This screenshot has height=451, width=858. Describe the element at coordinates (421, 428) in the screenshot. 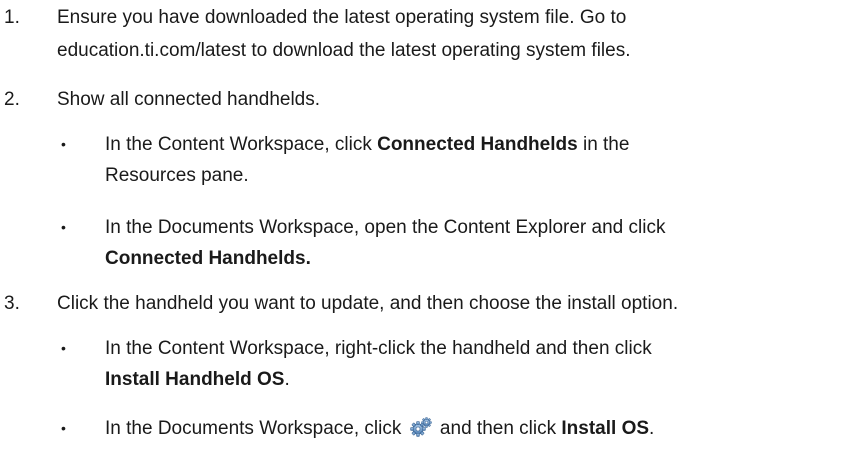

I see `gear-icon` at that location.